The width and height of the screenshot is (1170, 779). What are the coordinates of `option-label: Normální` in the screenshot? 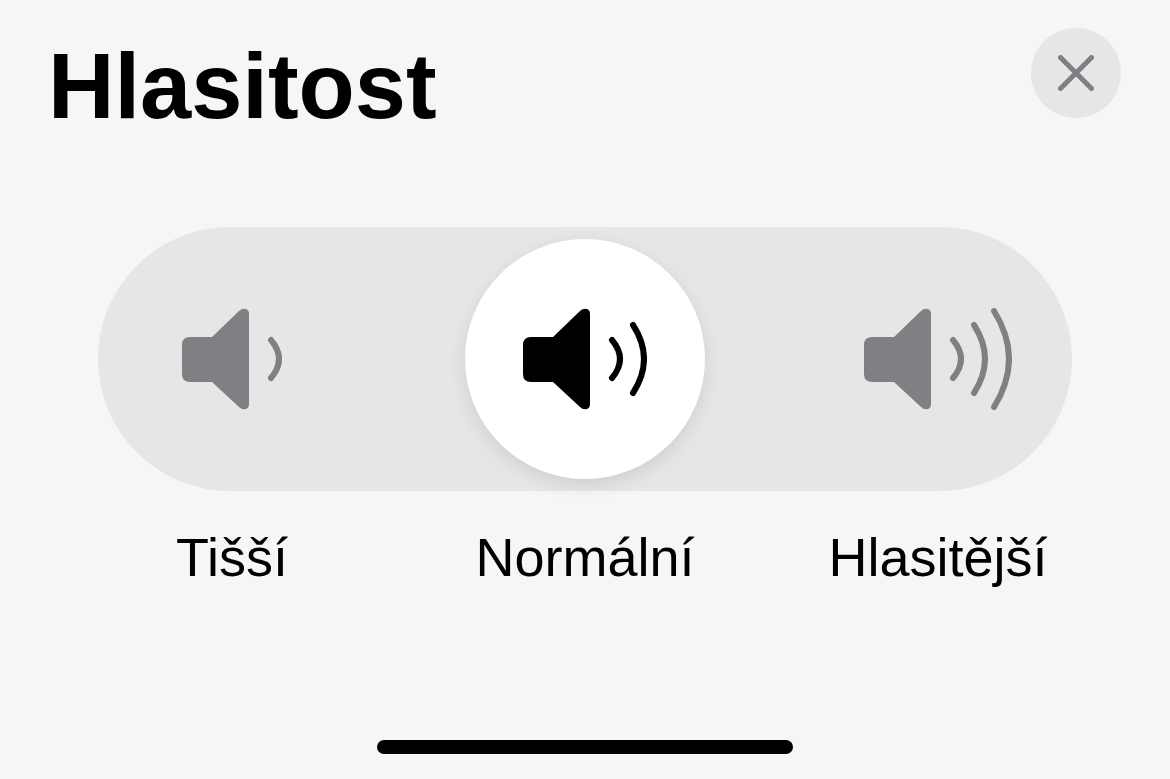 It's located at (585, 557).